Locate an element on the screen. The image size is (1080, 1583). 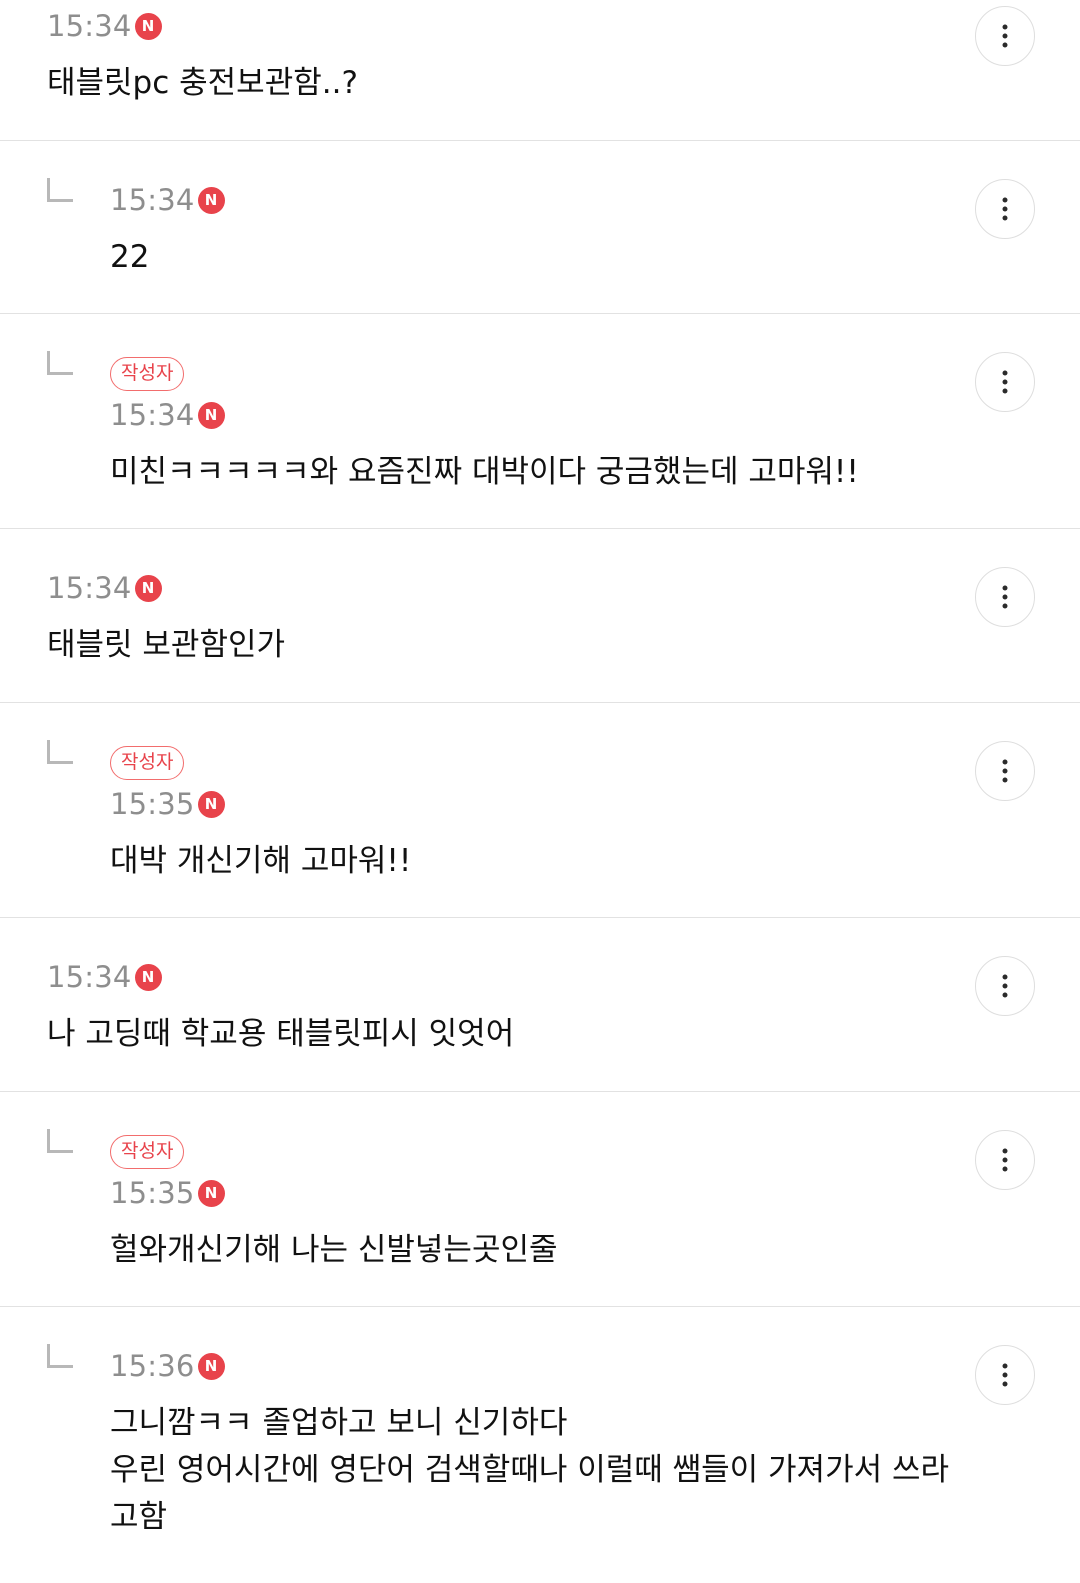
comment-text: 나 고딩때 학교용 태블릿피시 잇엇어 is located at coordinates (280, 1034).